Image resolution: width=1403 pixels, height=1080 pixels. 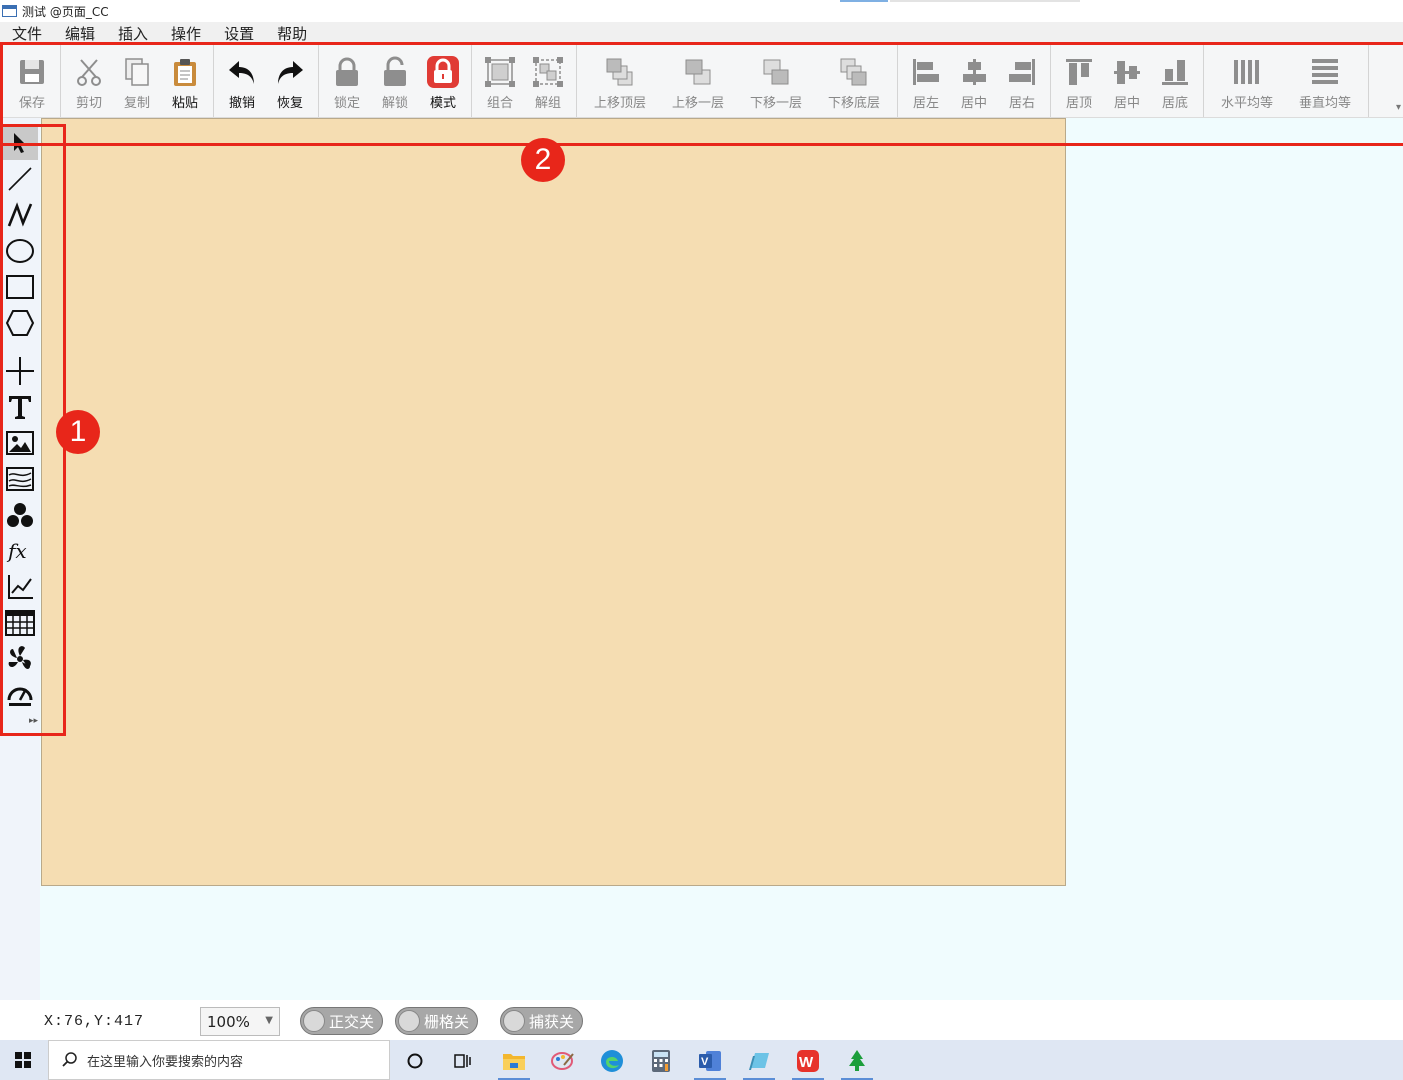 I want to click on shapes-tool, so click(x=20, y=515).